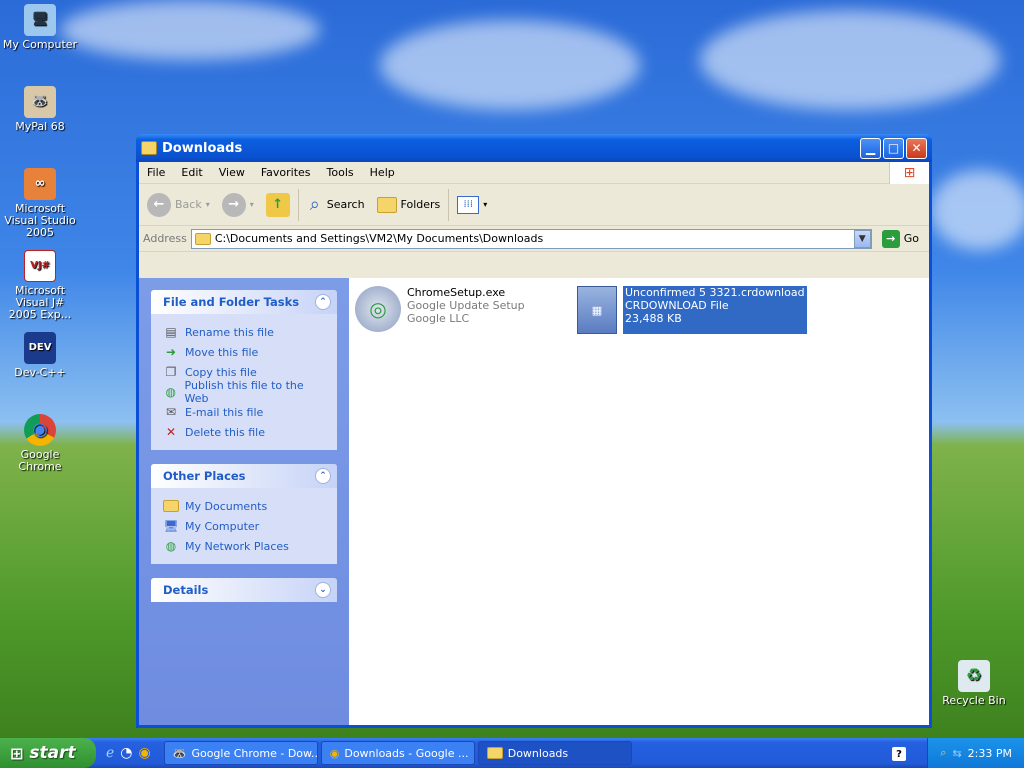 This screenshot has width=1024, height=768. I want to click on desktop-icon-my-computer: 🖥 My Computer, so click(40, 27).